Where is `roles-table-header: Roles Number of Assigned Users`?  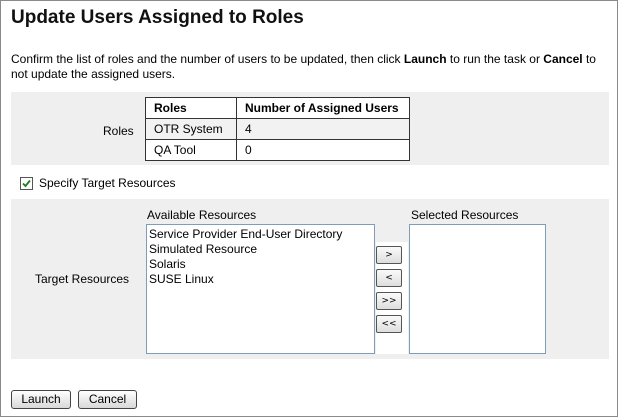 roles-table-header: Roles Number of Assigned Users is located at coordinates (277, 108).